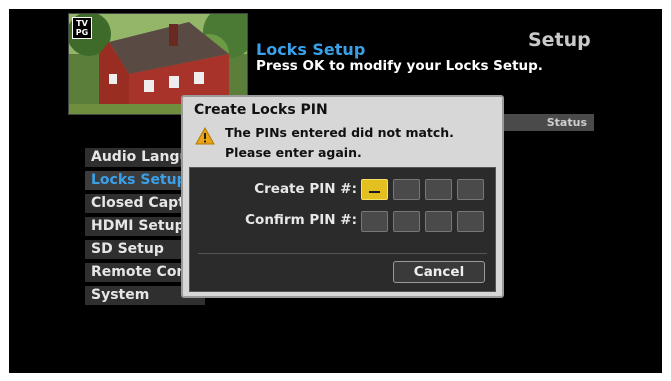  What do you see at coordinates (261, 110) in the screenshot?
I see `dialog-title: Create Locks PIN` at bounding box center [261, 110].